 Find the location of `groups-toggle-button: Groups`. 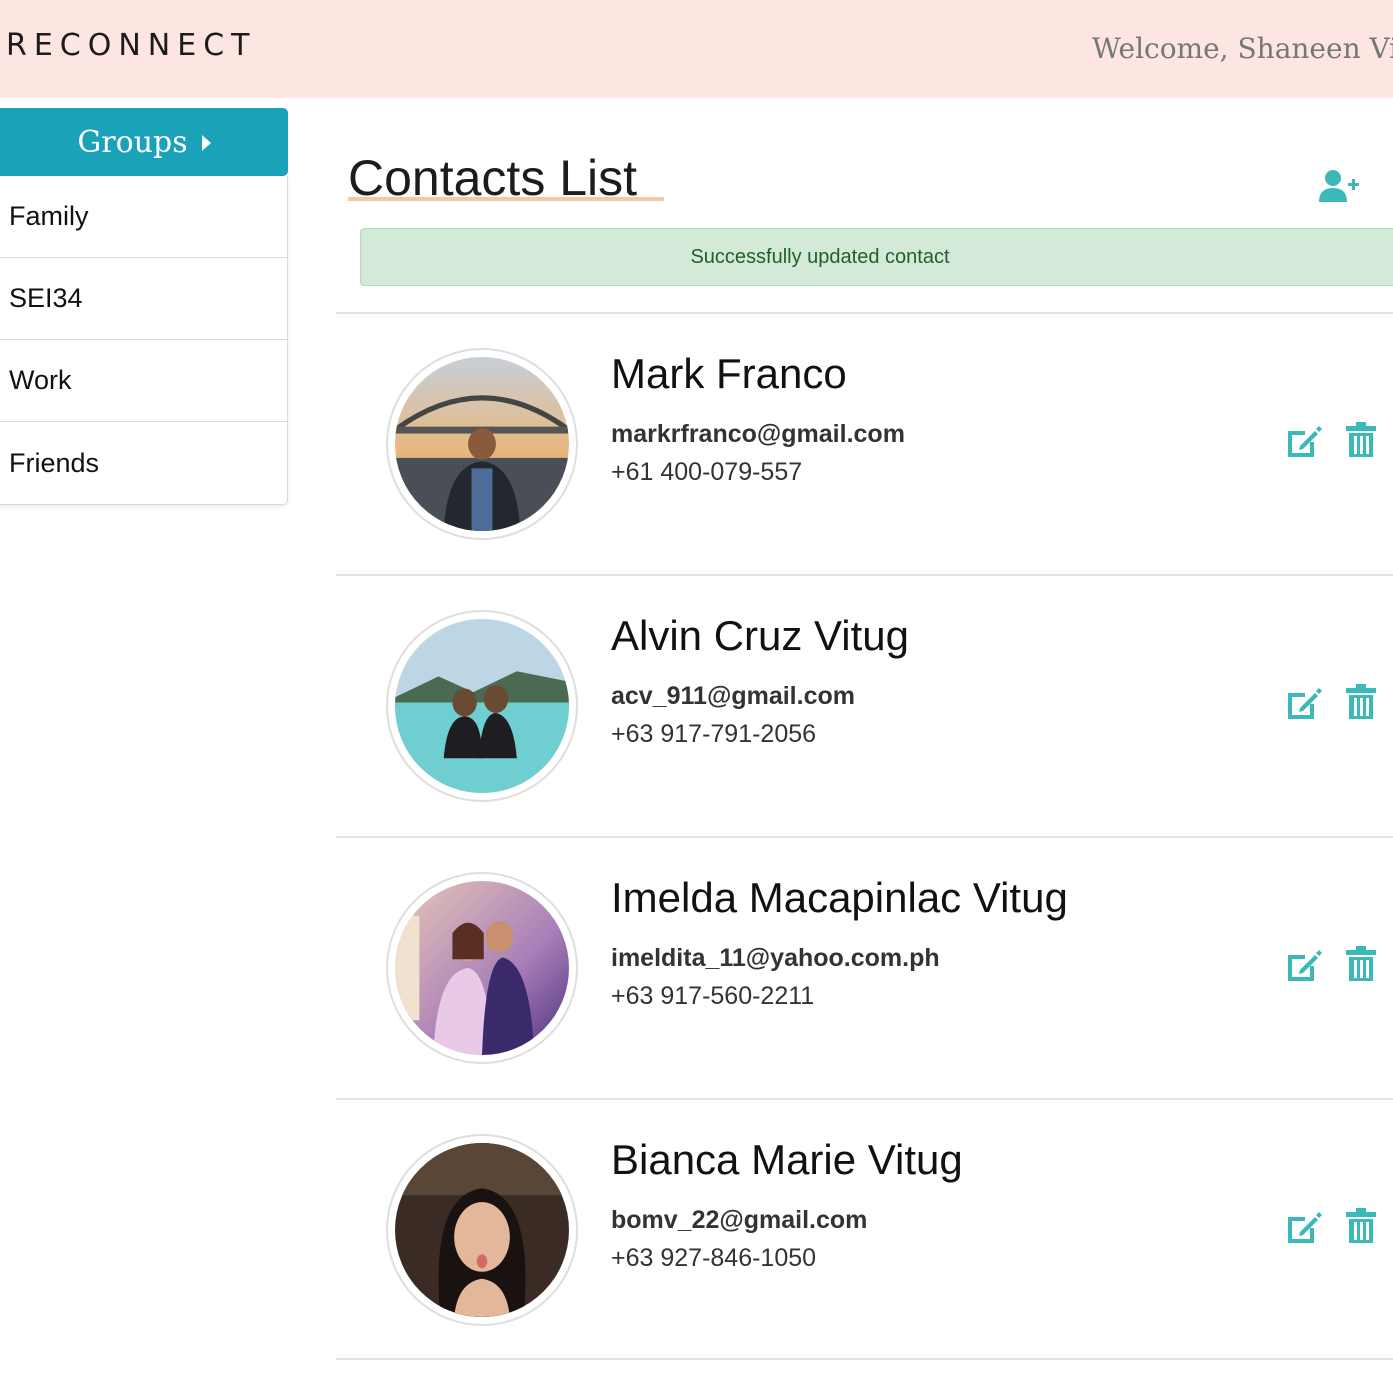

groups-toggle-button: Groups is located at coordinates (144, 142).